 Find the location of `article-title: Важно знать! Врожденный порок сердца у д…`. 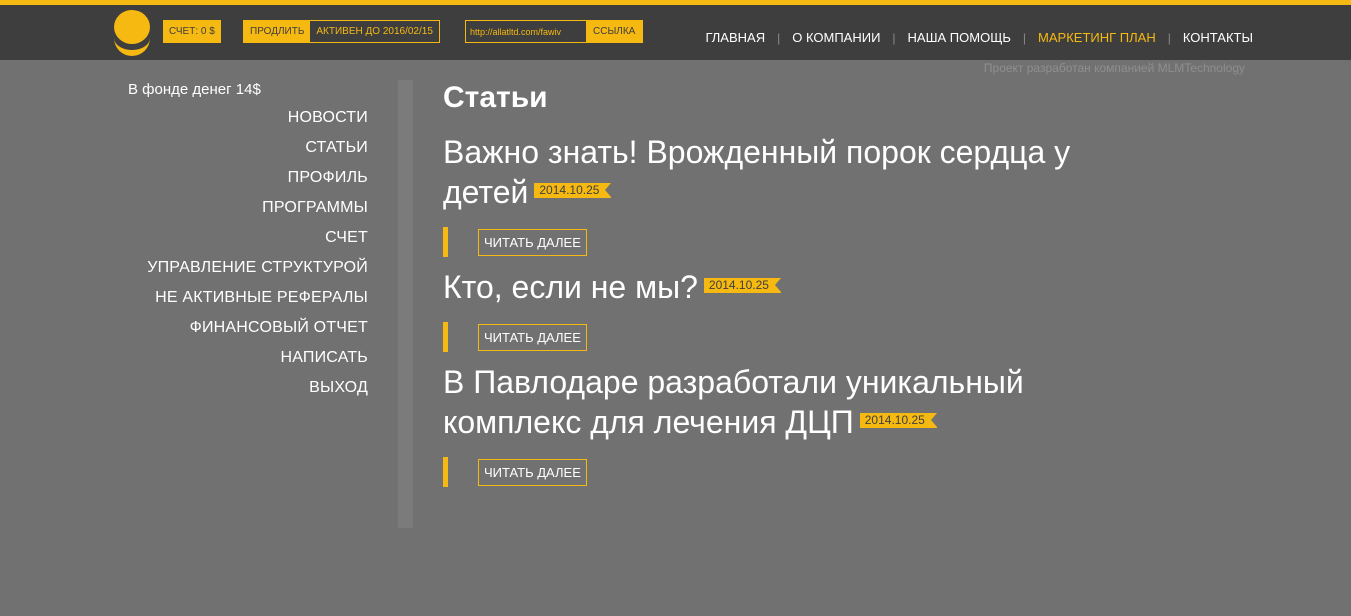

article-title: Важно знать! Врожденный порок сердца у д… is located at coordinates (793, 172).